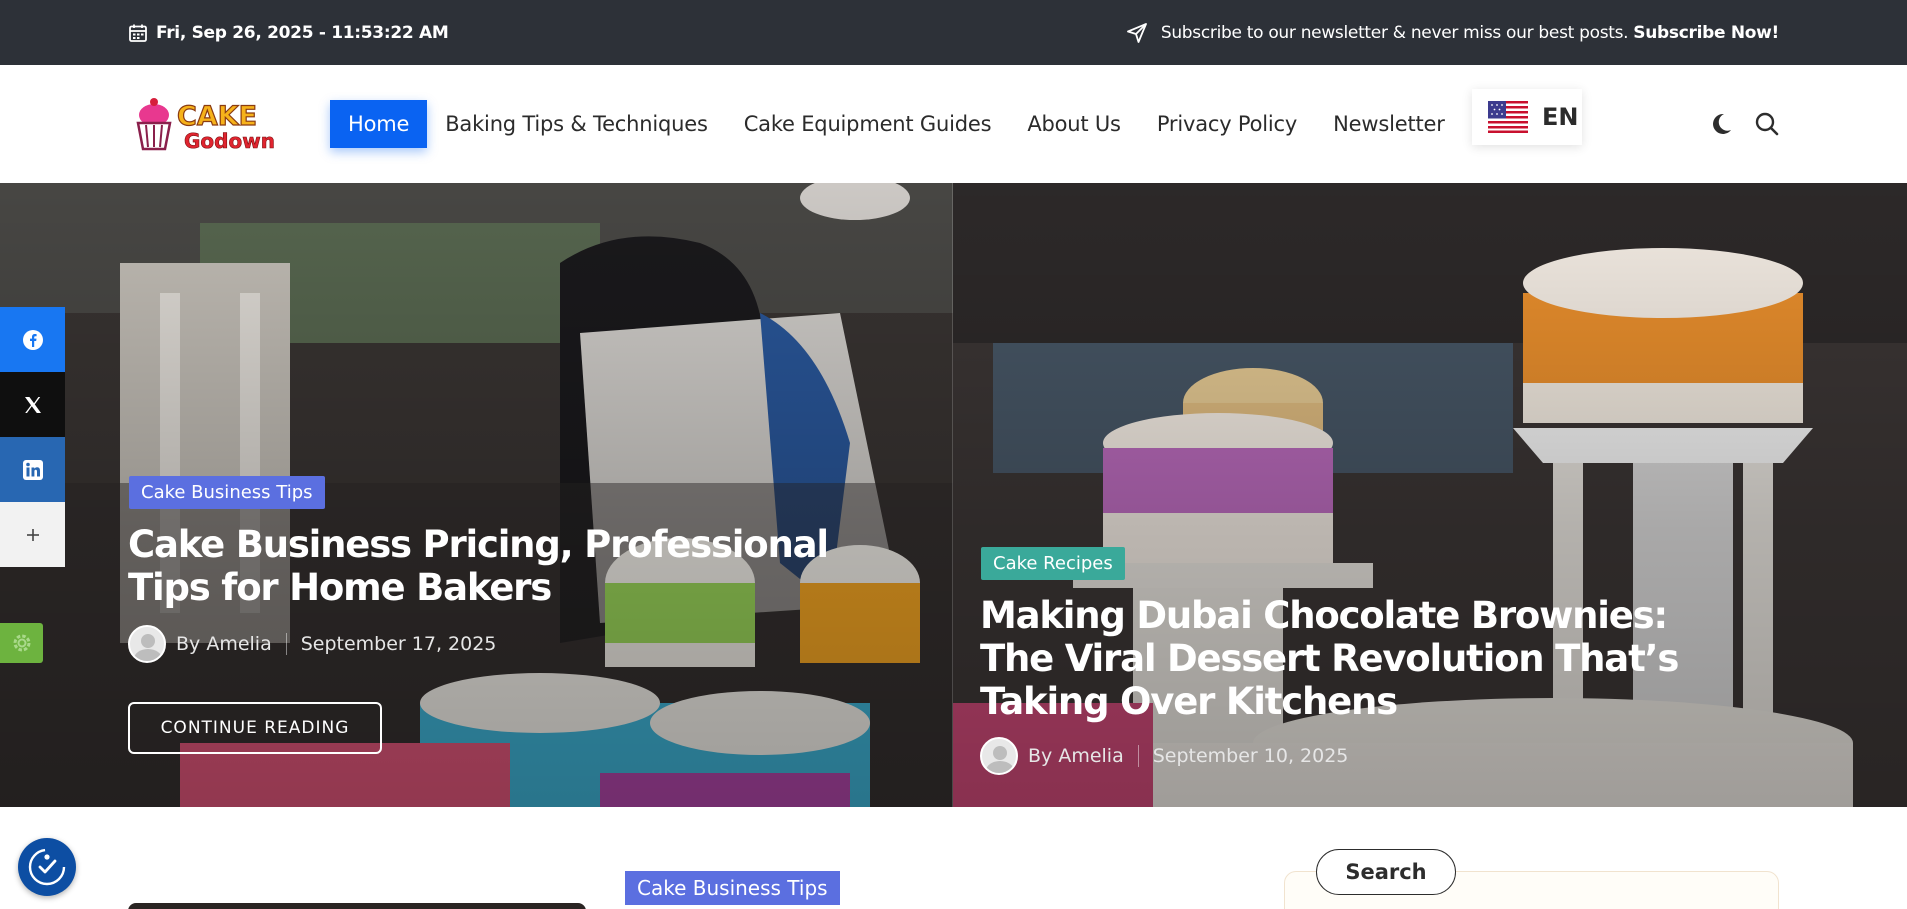 The height and width of the screenshot is (909, 1907). I want to click on x-icon, so click(32, 404).